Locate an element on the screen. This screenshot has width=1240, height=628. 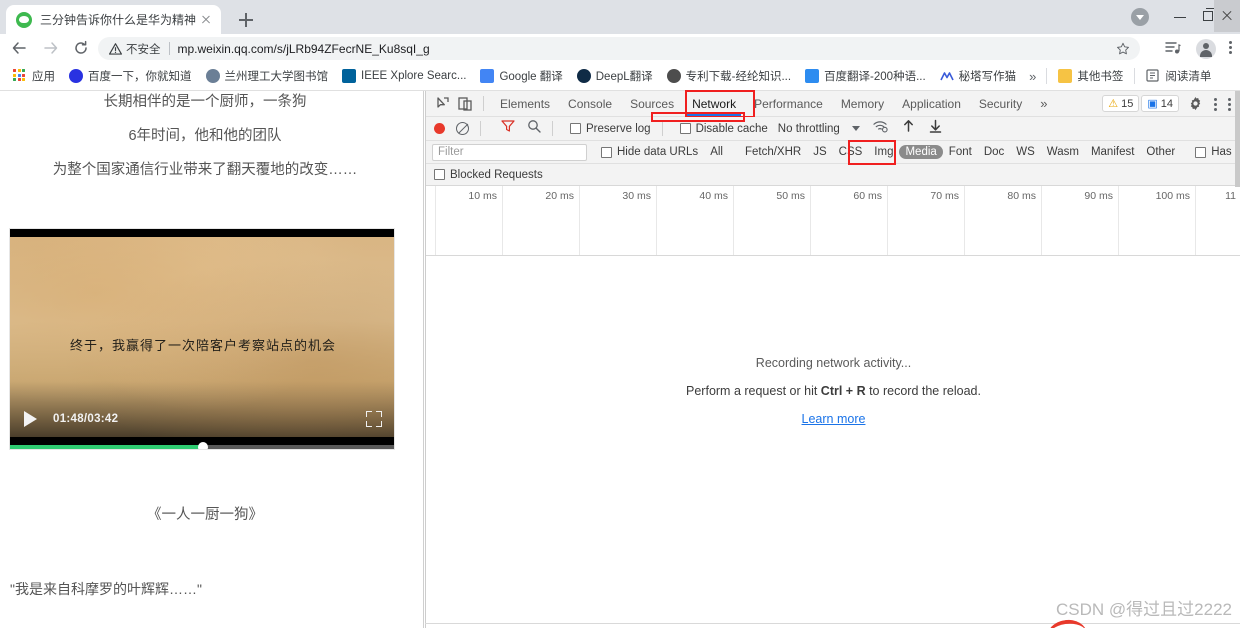
device-toolbar-icon is located at coordinates (465, 104).